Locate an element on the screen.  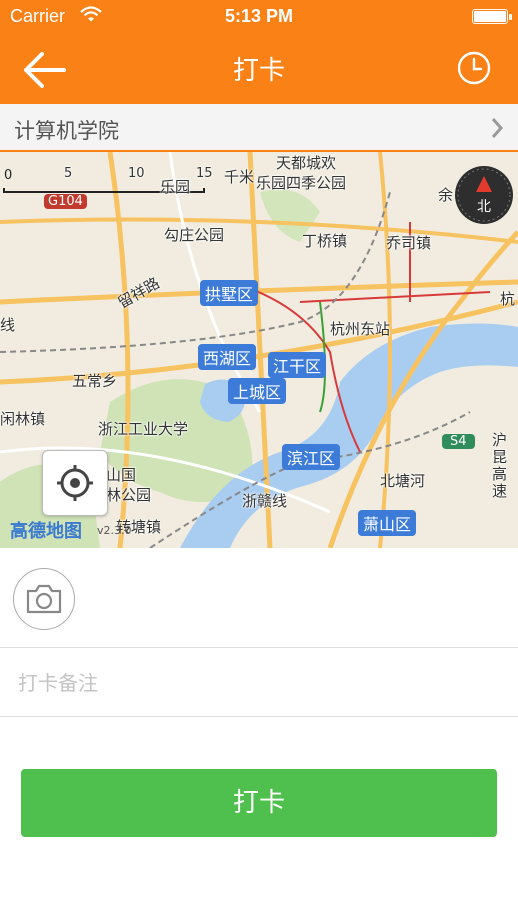
compass-button: 北 is located at coordinates (484, 195).